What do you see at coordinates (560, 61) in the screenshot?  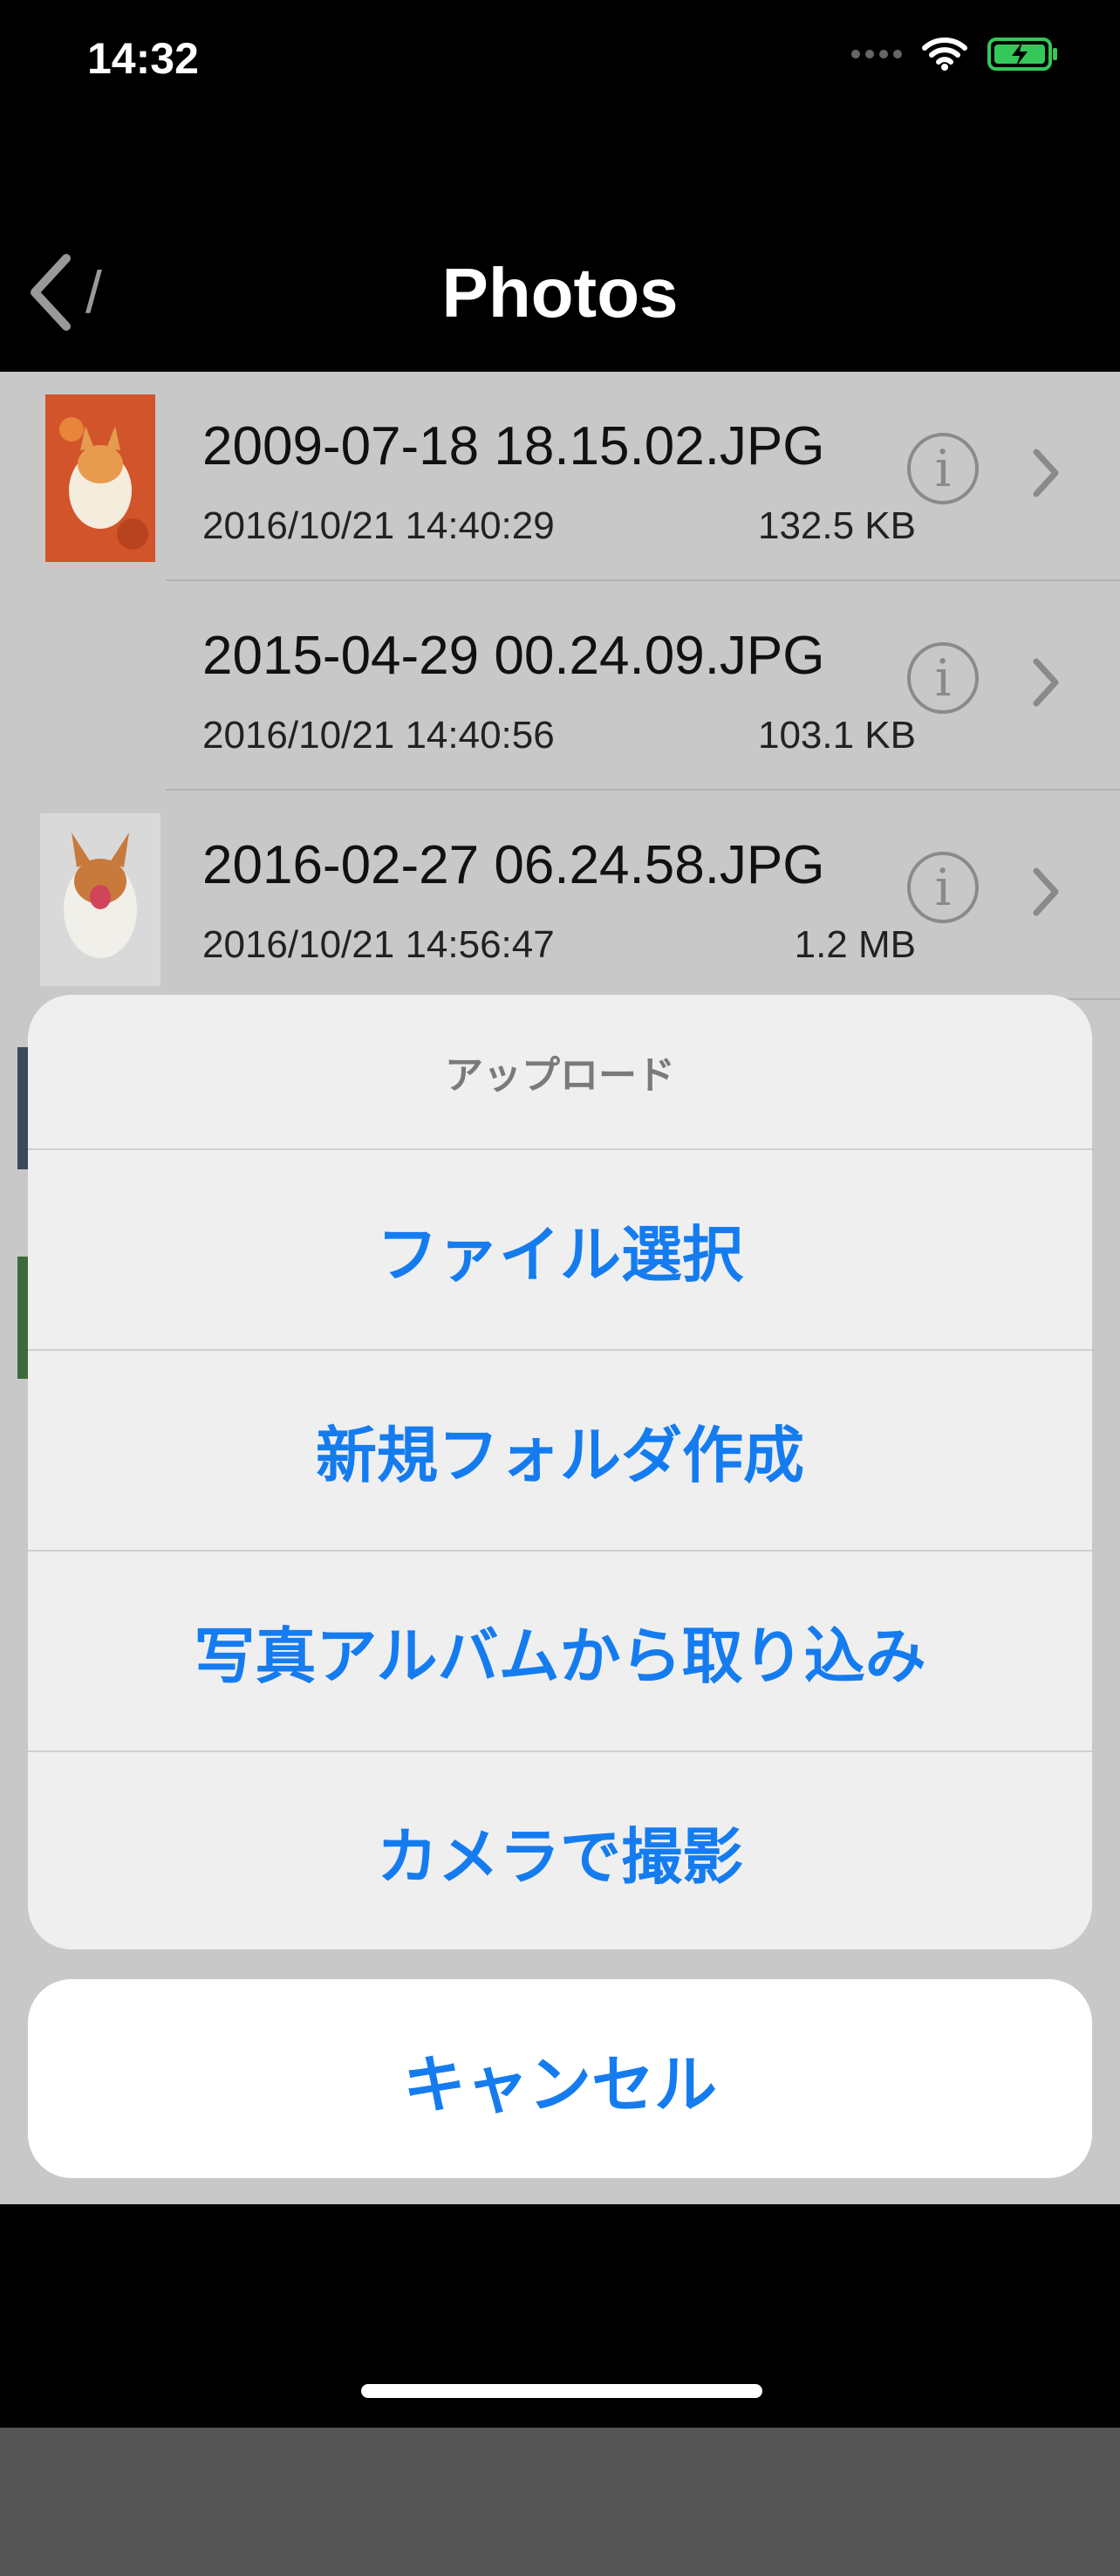 I see `status-bar: 14:32` at bounding box center [560, 61].